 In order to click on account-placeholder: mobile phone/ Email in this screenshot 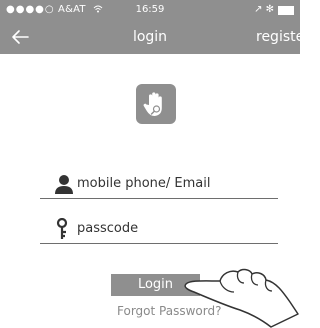, I will do `click(144, 183)`.